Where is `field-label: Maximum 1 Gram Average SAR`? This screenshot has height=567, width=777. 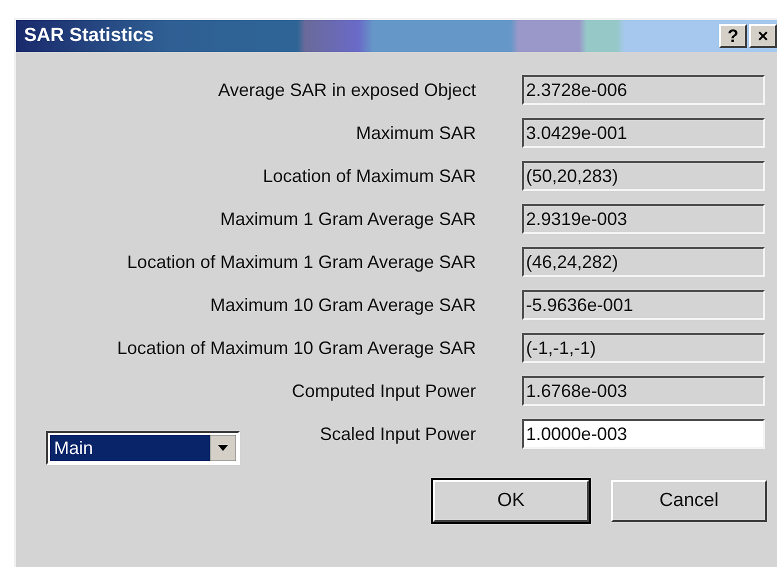
field-label: Maximum 1 Gram Average SAR is located at coordinates (348, 219).